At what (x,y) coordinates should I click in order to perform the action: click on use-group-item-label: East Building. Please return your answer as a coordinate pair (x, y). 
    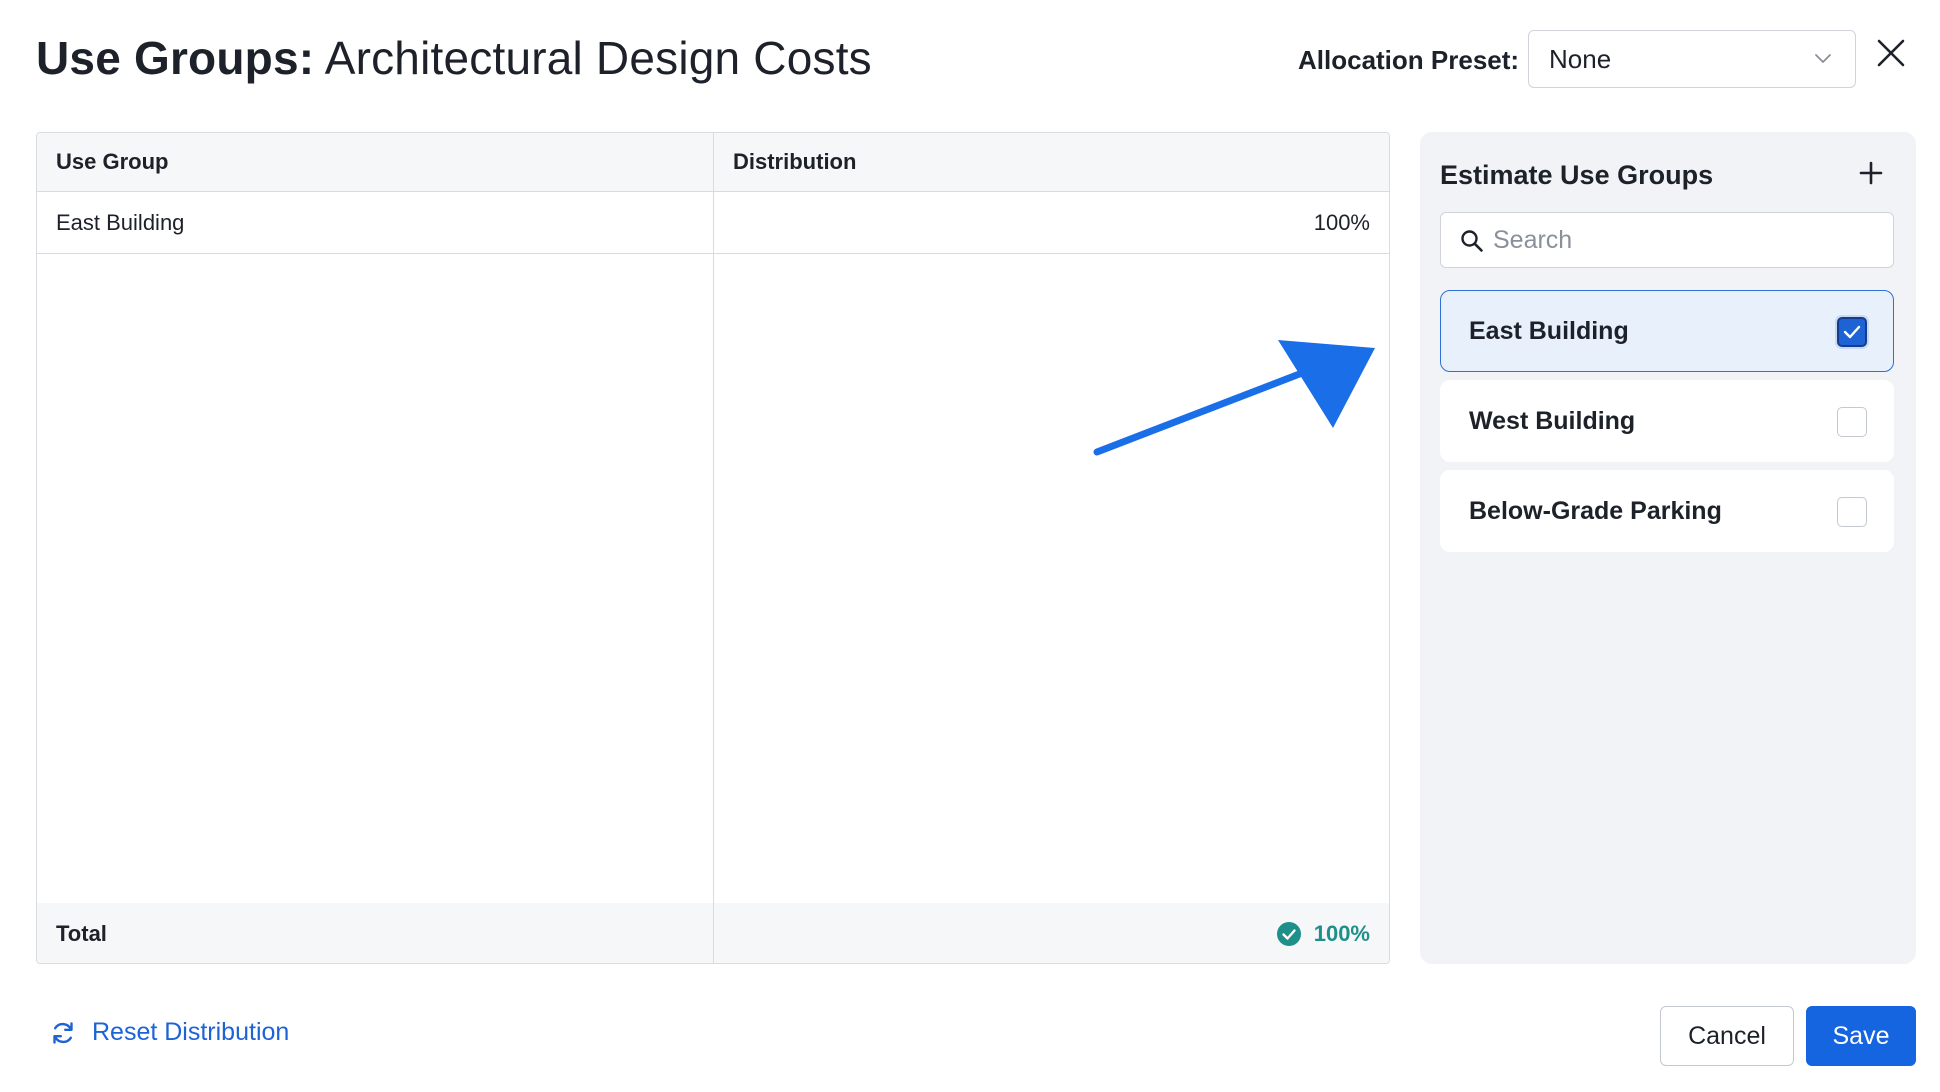
    Looking at the image, I should click on (1549, 331).